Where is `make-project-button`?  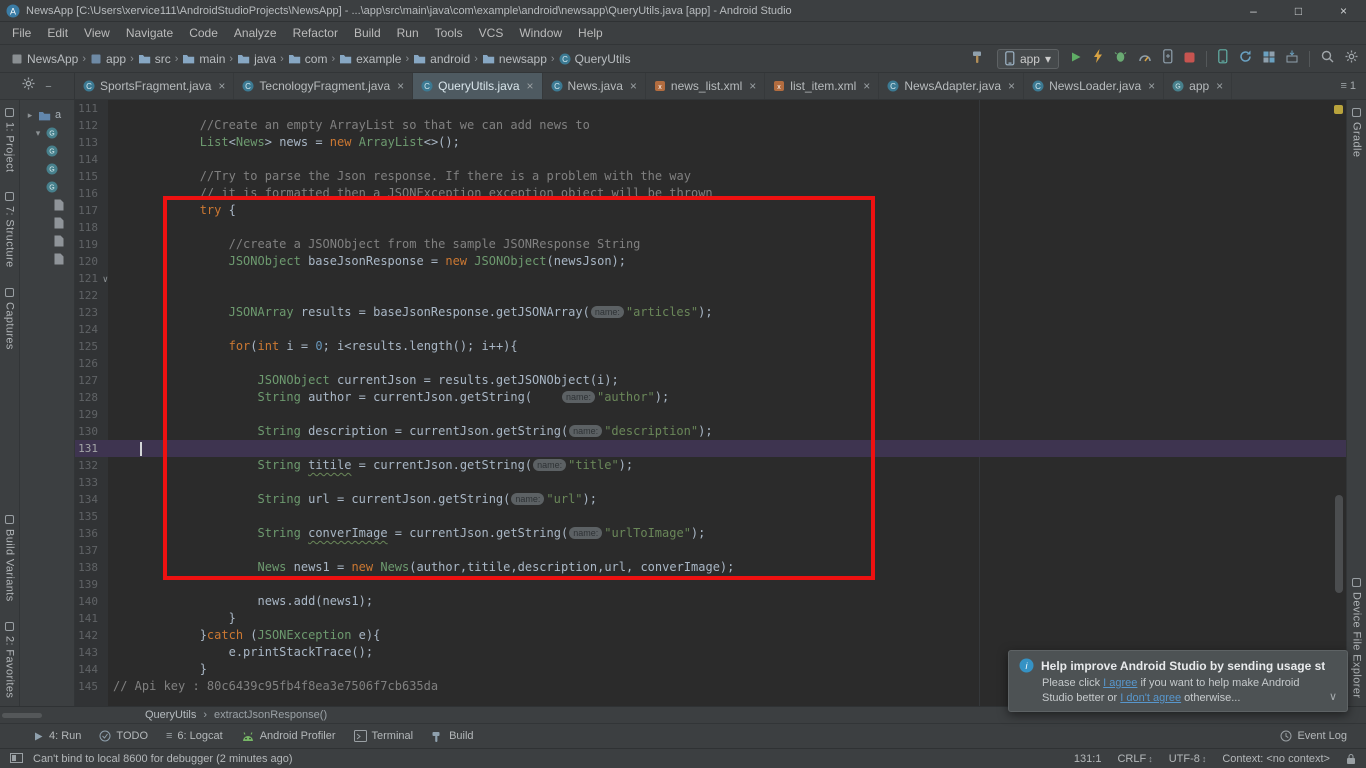 make-project-button is located at coordinates (978, 59).